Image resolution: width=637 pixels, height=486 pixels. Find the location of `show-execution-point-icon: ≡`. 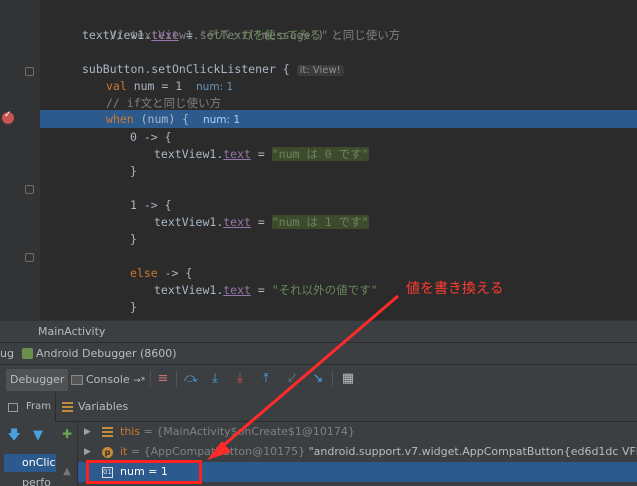

show-execution-point-icon: ≡ is located at coordinates (163, 379).